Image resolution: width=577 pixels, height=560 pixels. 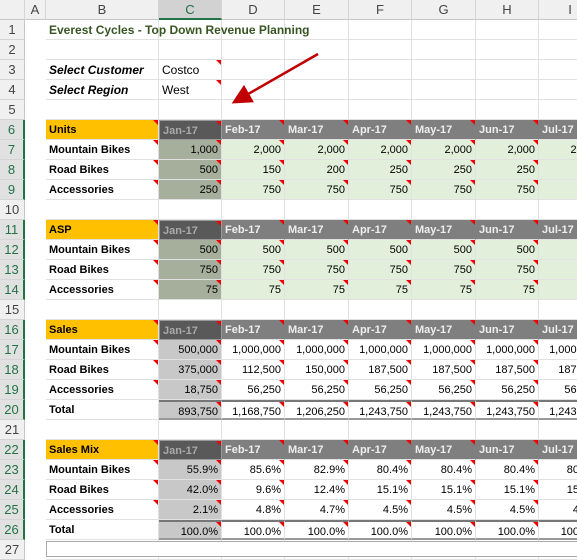 I want to click on row-header-13: 13, so click(x=12, y=270).